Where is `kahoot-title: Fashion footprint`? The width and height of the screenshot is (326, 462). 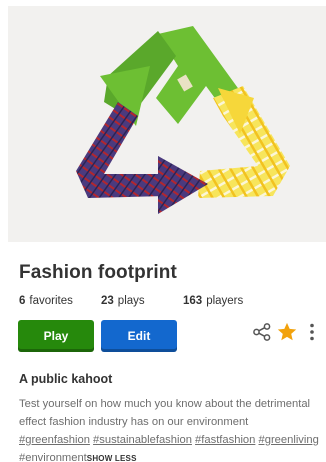 kahoot-title: Fashion footprint is located at coordinates (98, 272).